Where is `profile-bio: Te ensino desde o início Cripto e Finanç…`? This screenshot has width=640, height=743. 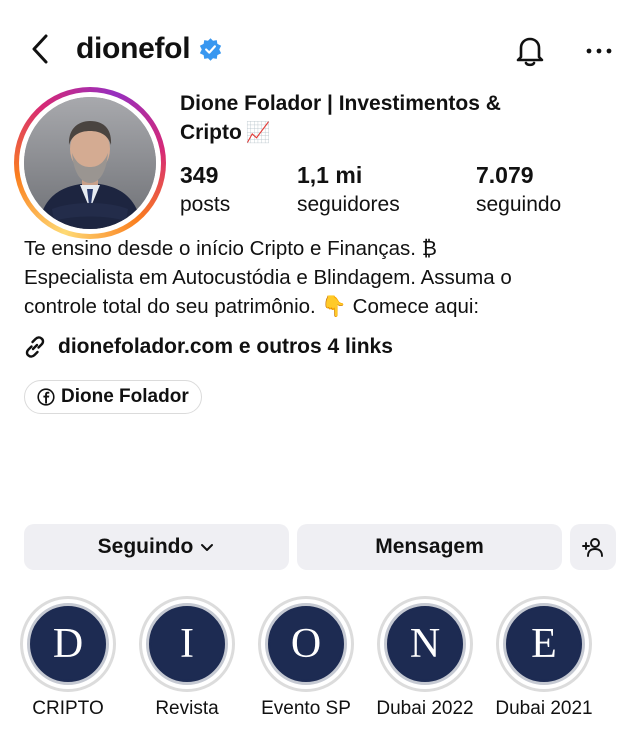
profile-bio: Te ensino desde o início Cripto e Finanç… is located at coordinates (324, 277).